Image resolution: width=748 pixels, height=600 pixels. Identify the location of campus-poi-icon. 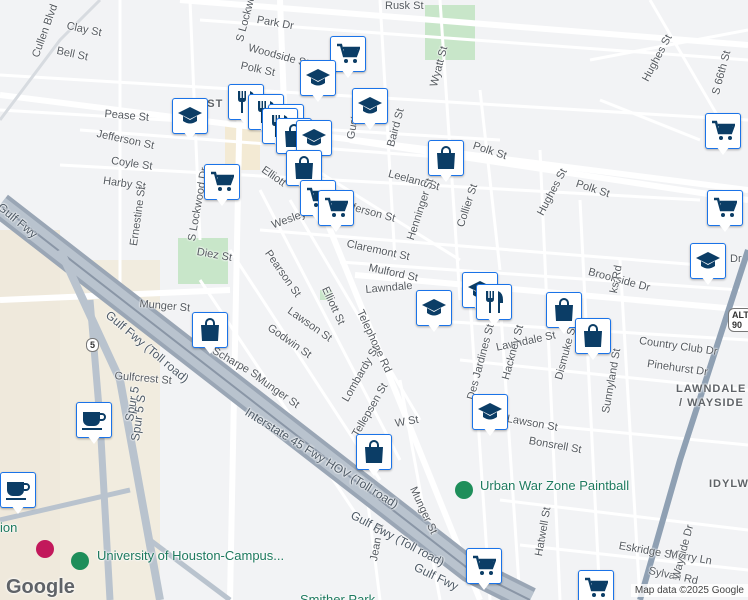
(45, 549).